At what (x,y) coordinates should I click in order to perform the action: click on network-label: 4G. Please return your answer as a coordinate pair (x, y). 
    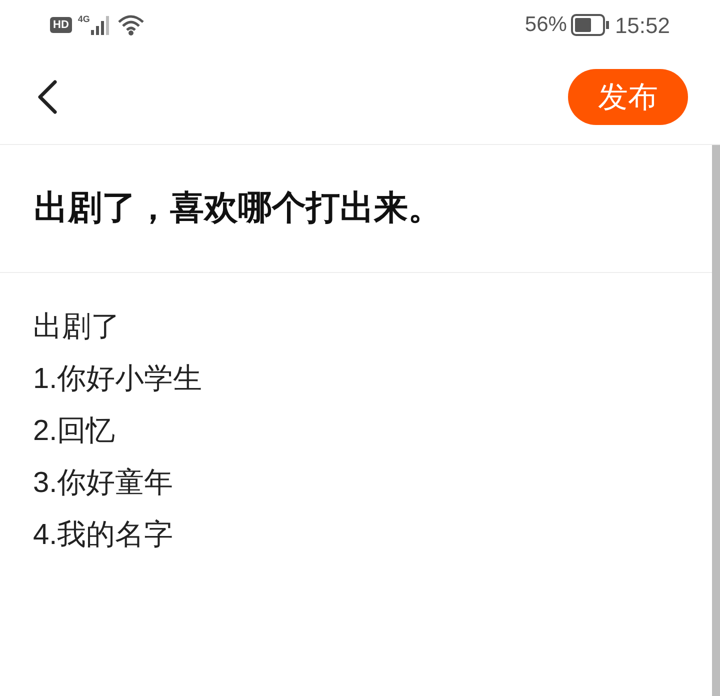
    Looking at the image, I should click on (84, 19).